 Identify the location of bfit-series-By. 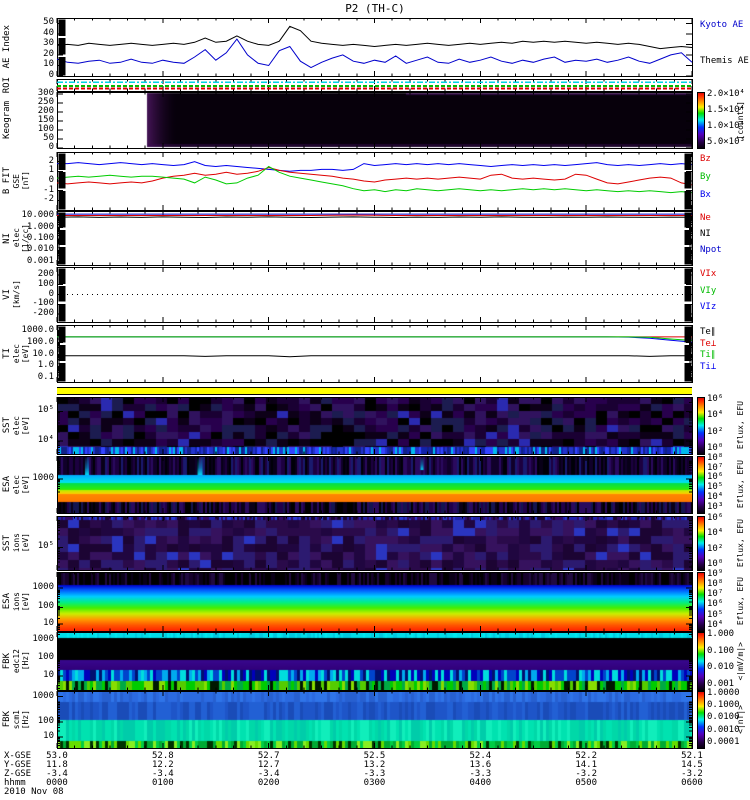
(374, 176).